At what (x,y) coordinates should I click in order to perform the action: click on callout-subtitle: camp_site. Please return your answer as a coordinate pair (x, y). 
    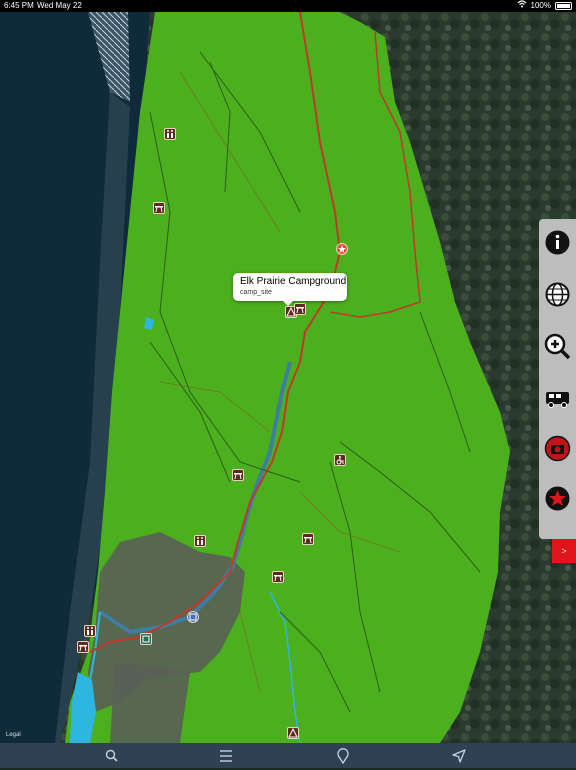
    Looking at the image, I should click on (256, 292).